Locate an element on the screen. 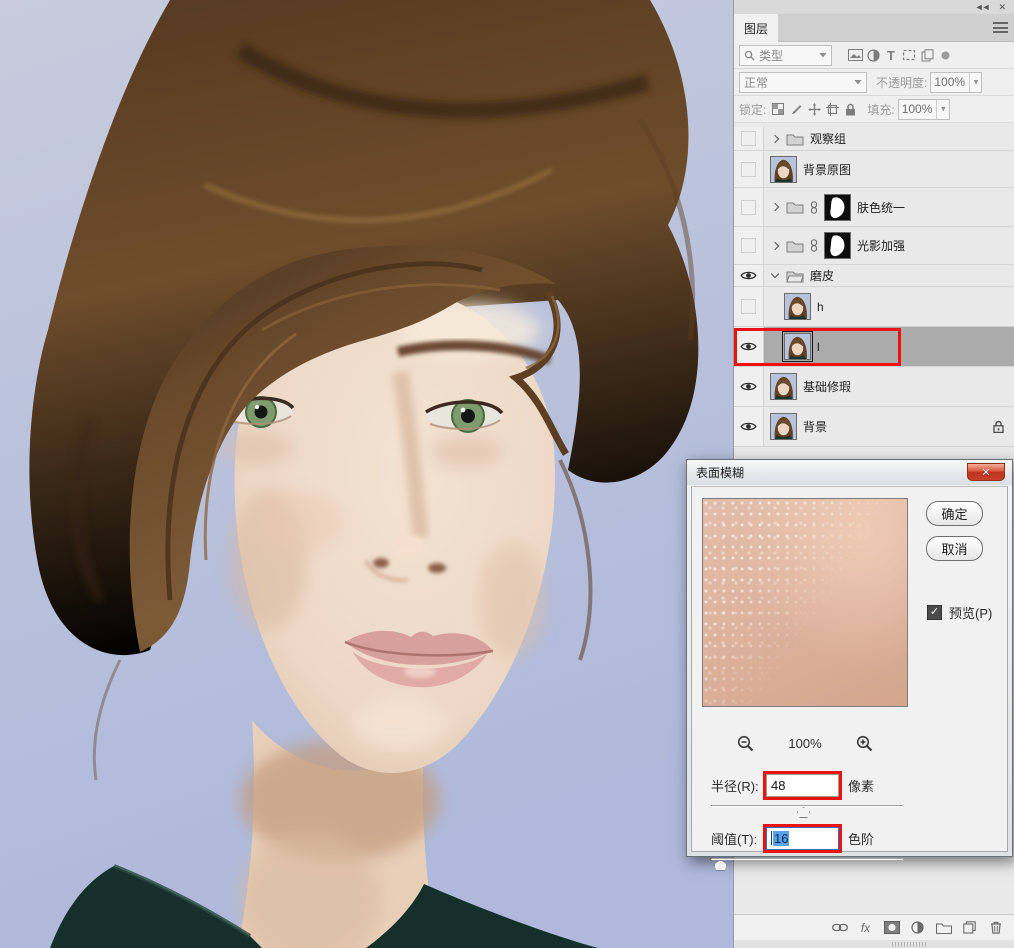  radius-value: 48 is located at coordinates (778, 785).